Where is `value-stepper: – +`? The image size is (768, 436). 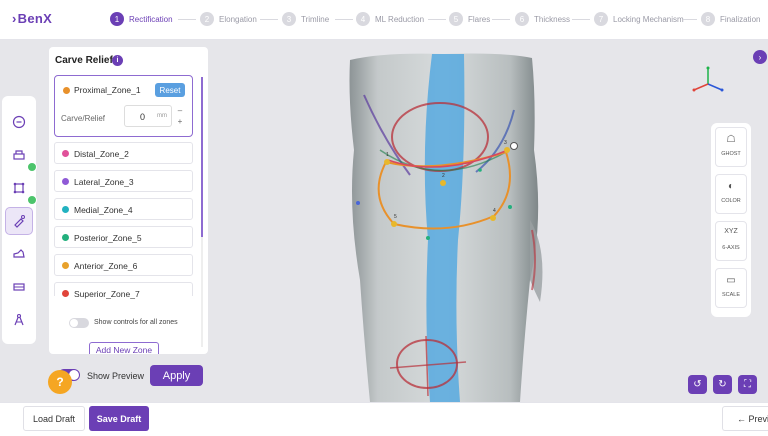 value-stepper: – + is located at coordinates (180, 116).